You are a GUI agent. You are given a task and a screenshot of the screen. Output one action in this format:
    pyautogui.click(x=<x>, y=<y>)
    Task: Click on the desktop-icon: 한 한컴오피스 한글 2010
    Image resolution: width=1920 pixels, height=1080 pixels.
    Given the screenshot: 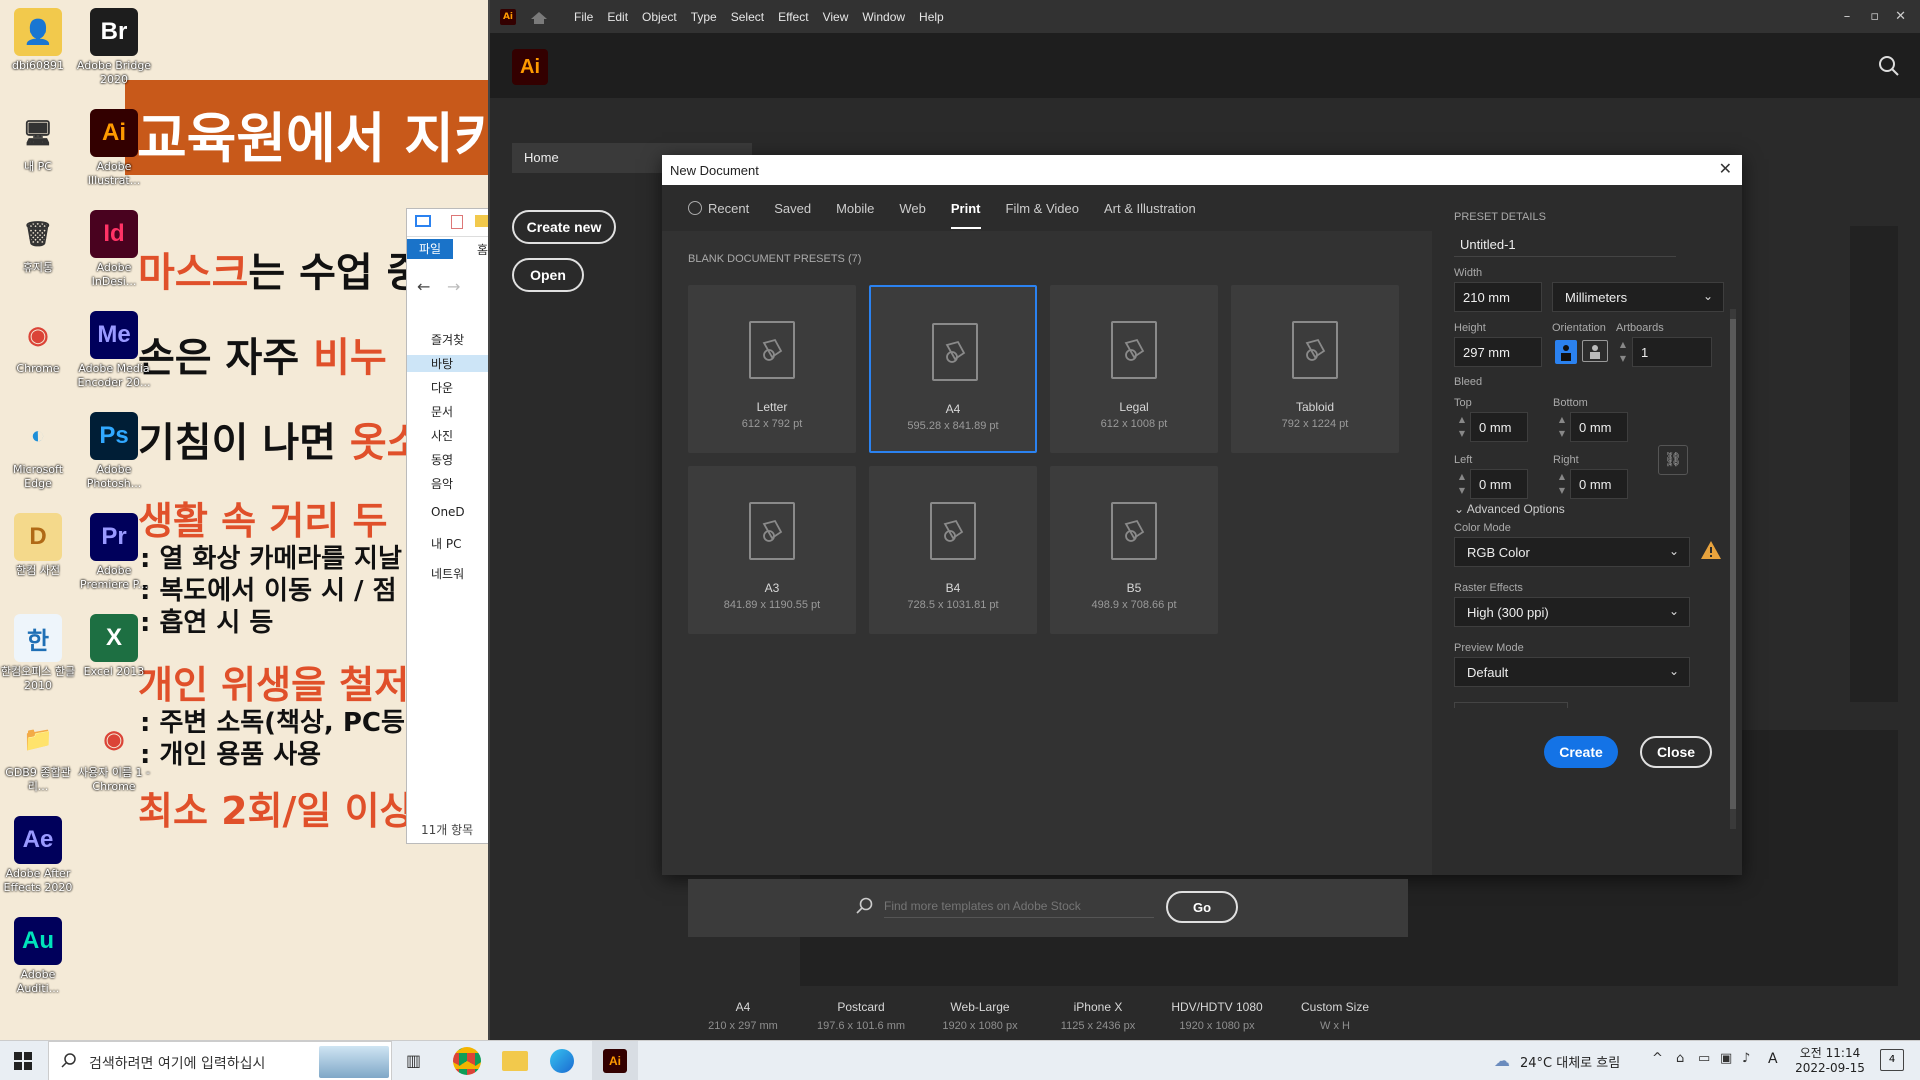 What is the action you would take?
    pyautogui.click(x=39, y=653)
    